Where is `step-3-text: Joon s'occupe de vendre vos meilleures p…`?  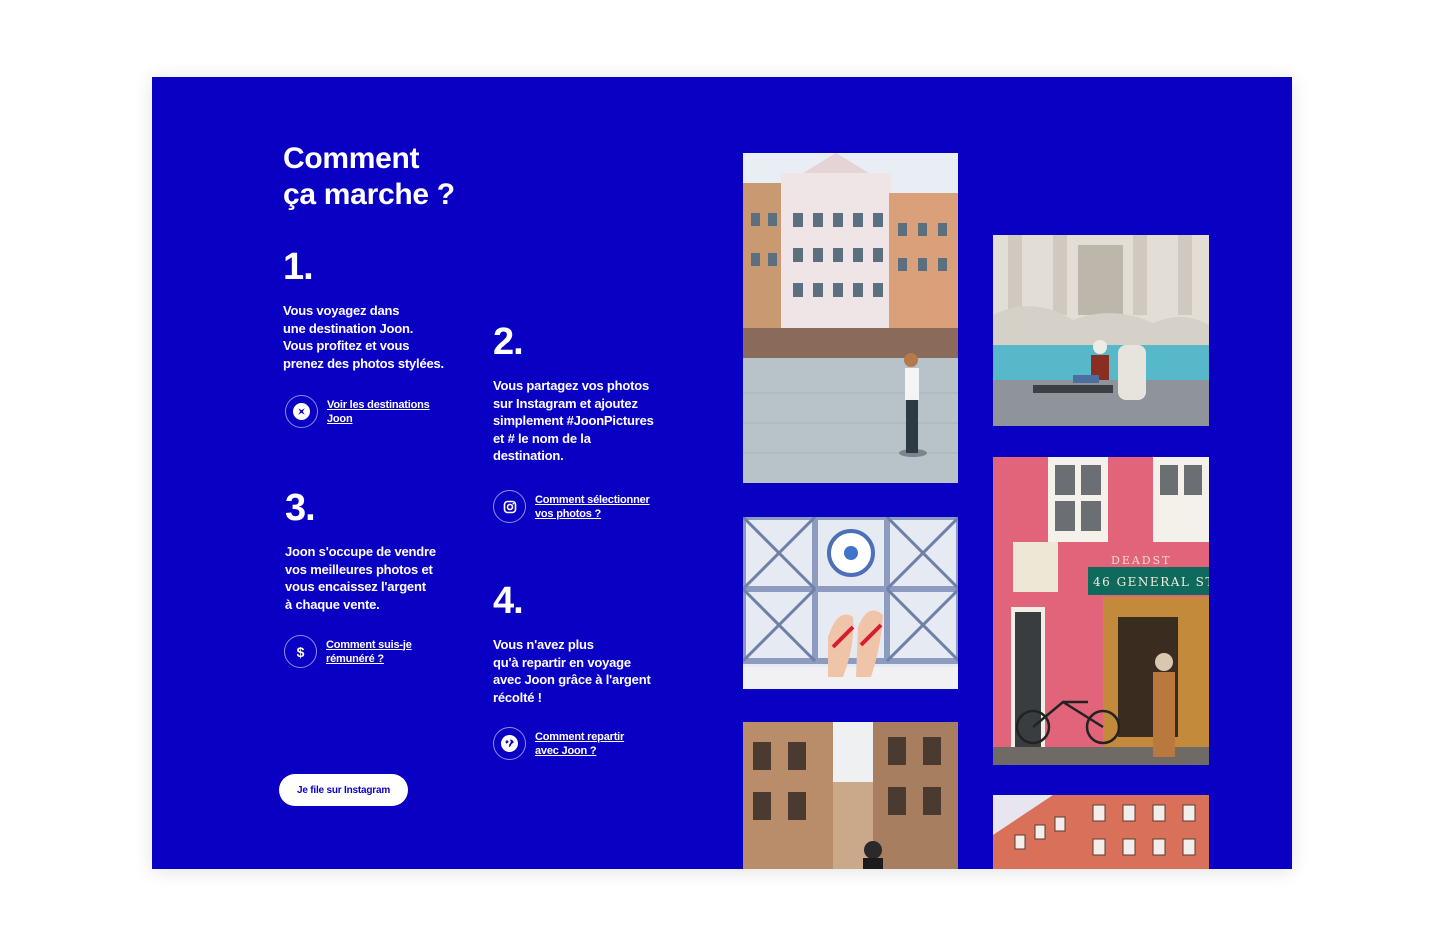
step-3-text: Joon s'occupe de vendre vos meilleures p… is located at coordinates (360, 578).